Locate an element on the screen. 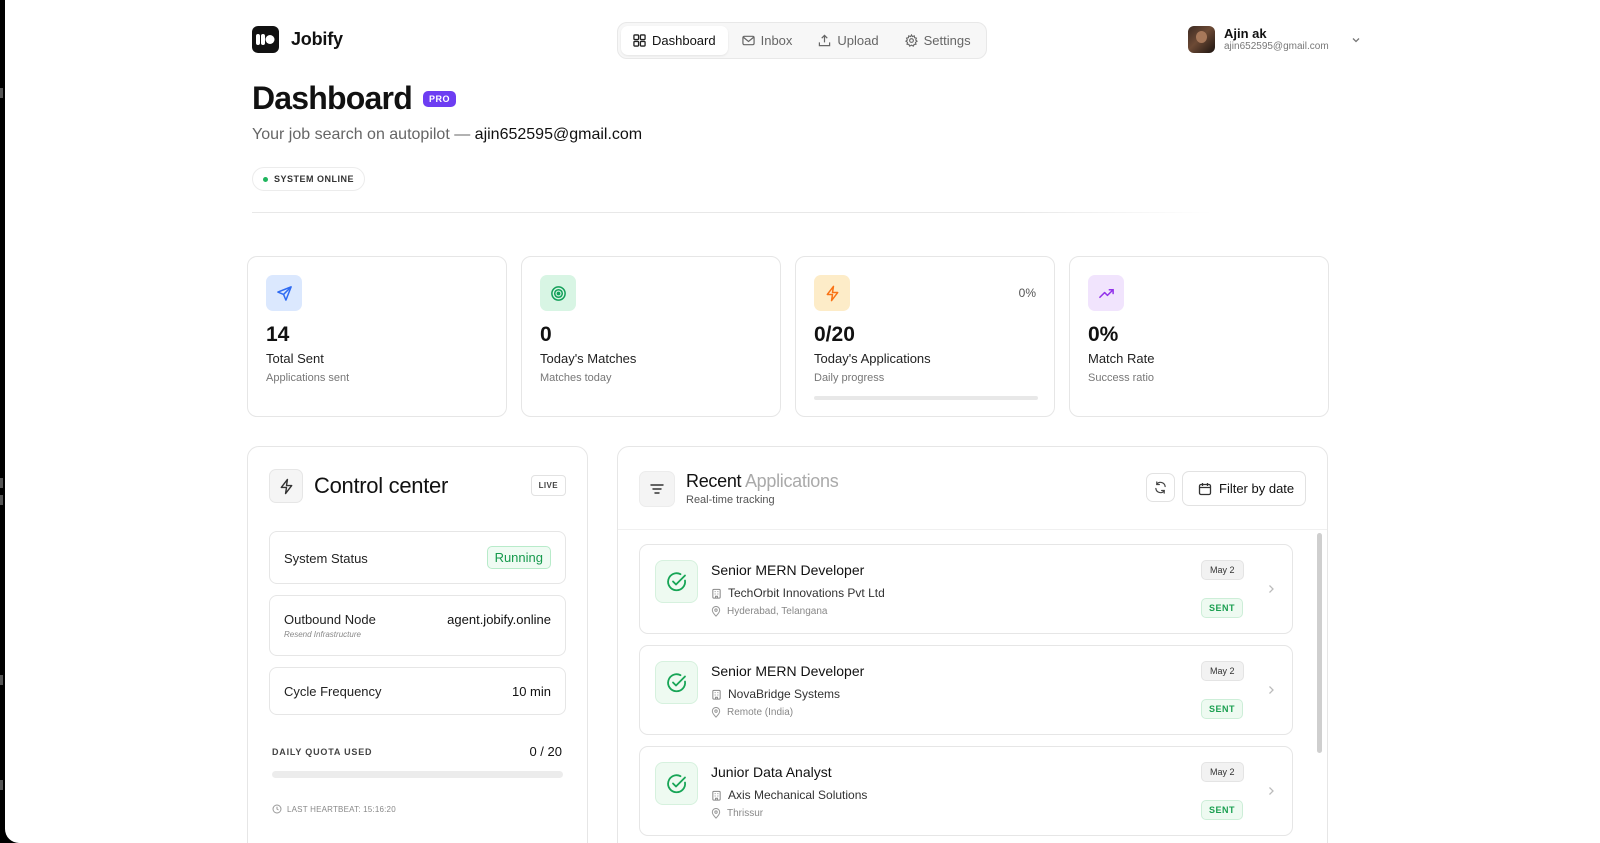  outbound-node-label: Outbound Node is located at coordinates (330, 619).